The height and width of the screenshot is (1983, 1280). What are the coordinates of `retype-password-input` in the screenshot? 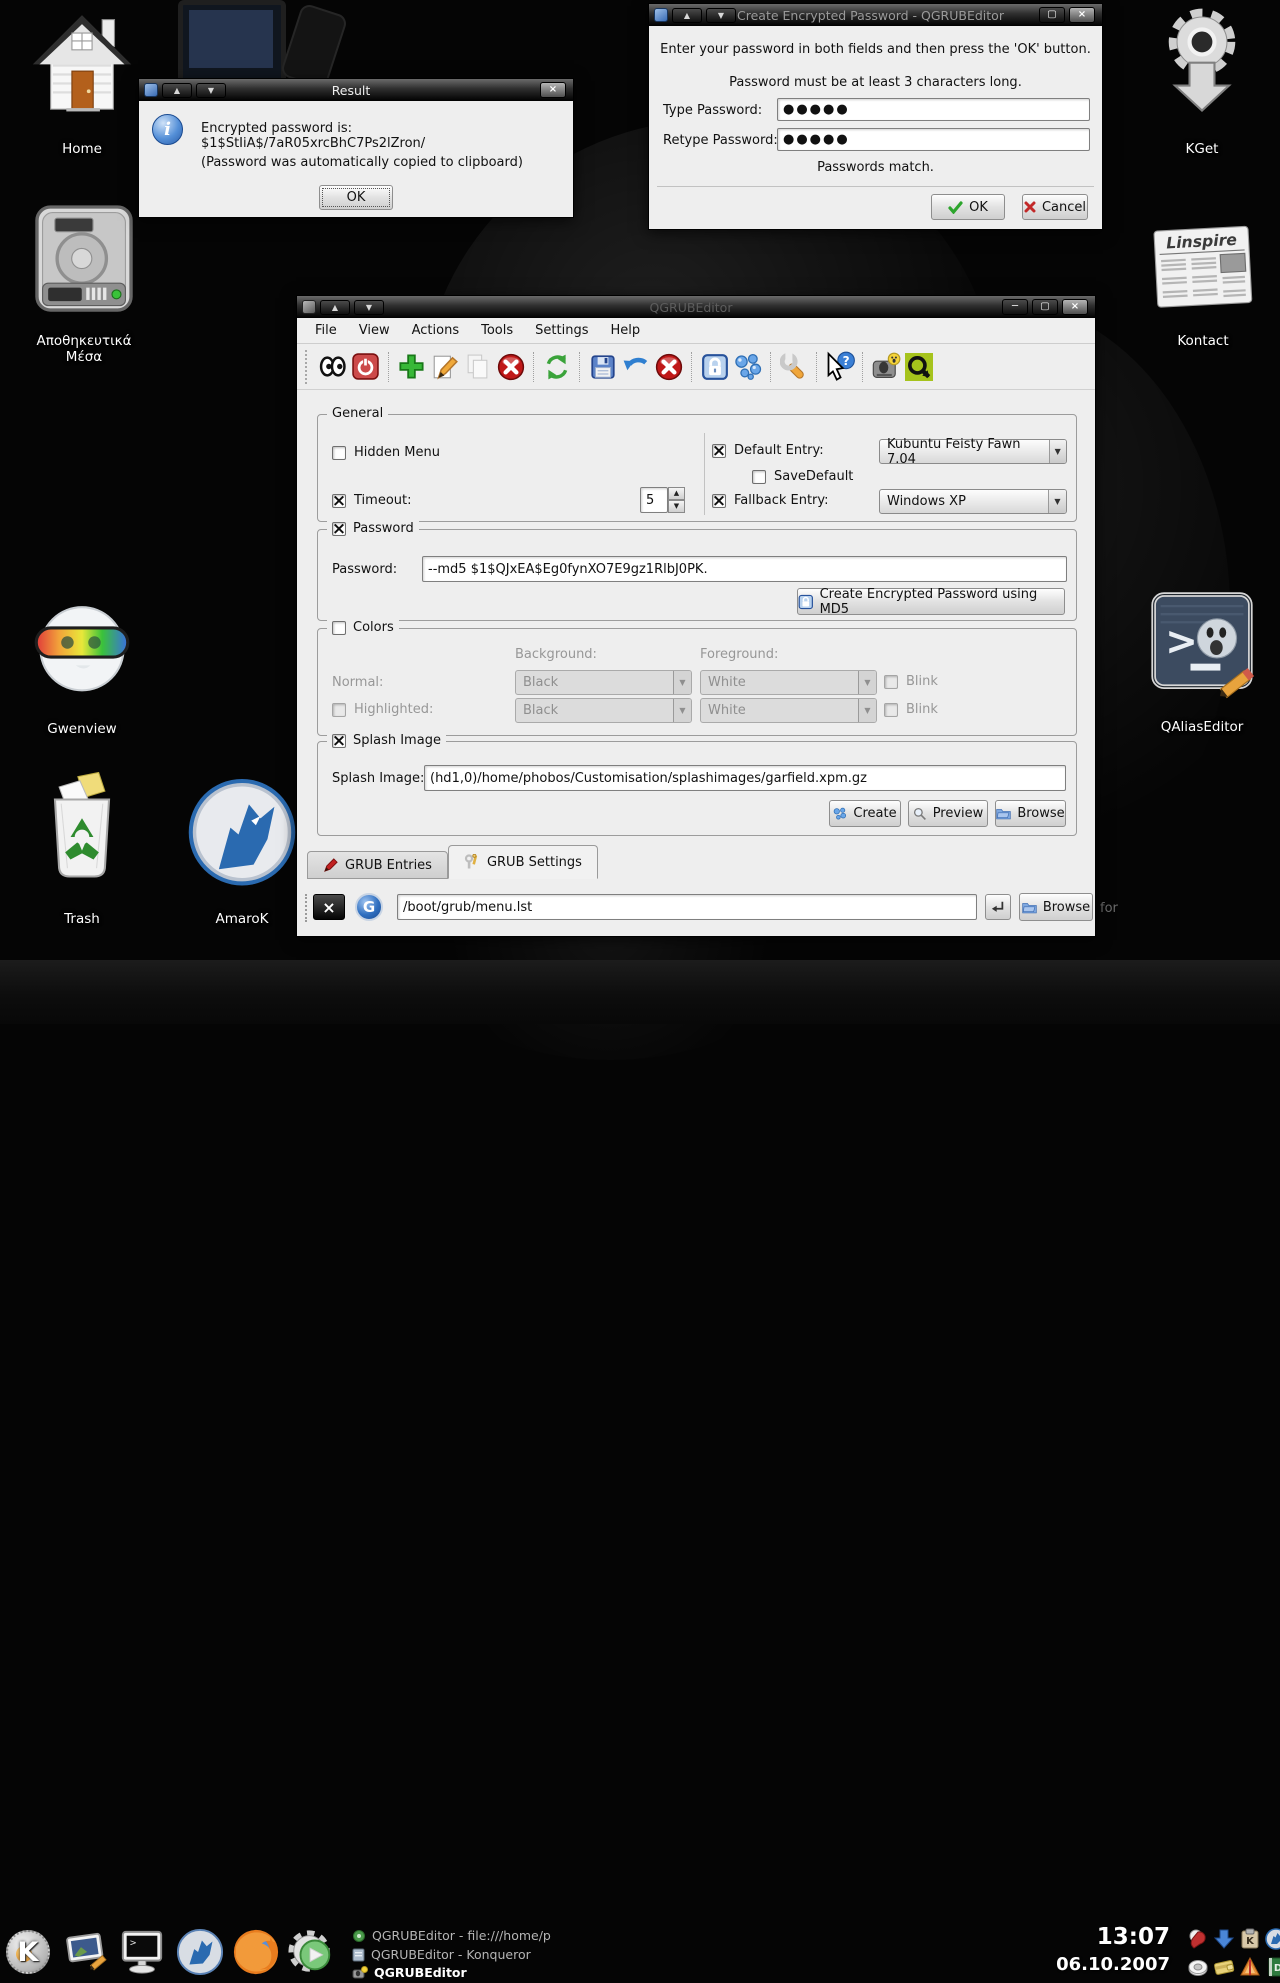 It's located at (933, 139).